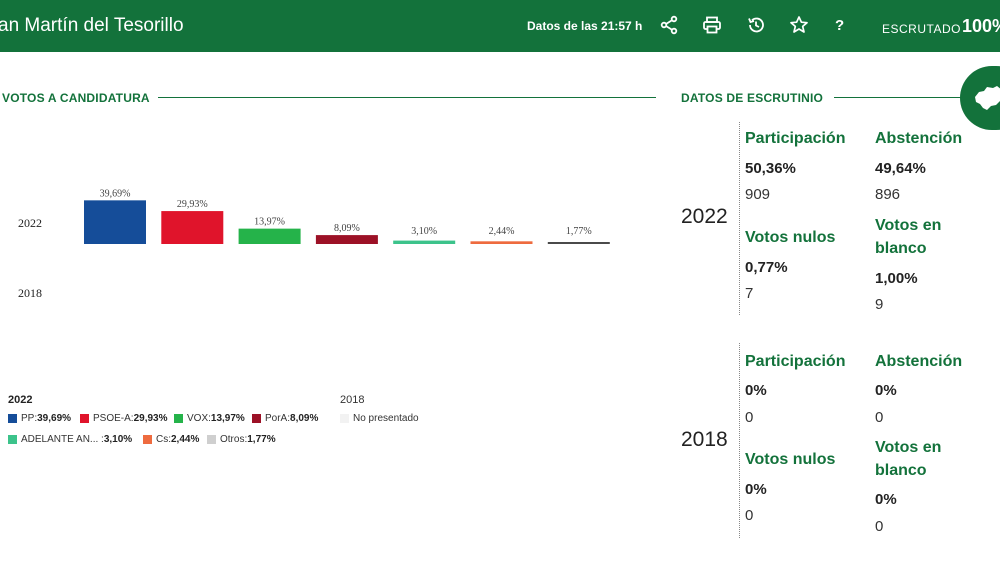 This screenshot has width=1000, height=563. What do you see at coordinates (981, 26) in the screenshot?
I see `escrutado-value: 100%` at bounding box center [981, 26].